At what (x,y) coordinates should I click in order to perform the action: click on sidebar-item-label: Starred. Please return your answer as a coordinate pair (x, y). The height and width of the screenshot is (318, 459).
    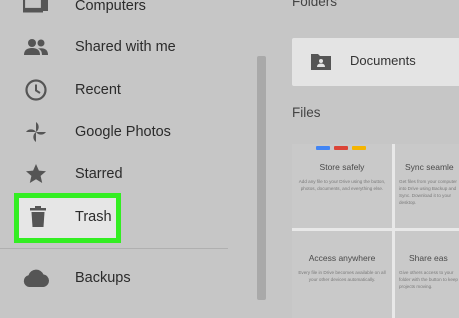
    Looking at the image, I should click on (99, 174).